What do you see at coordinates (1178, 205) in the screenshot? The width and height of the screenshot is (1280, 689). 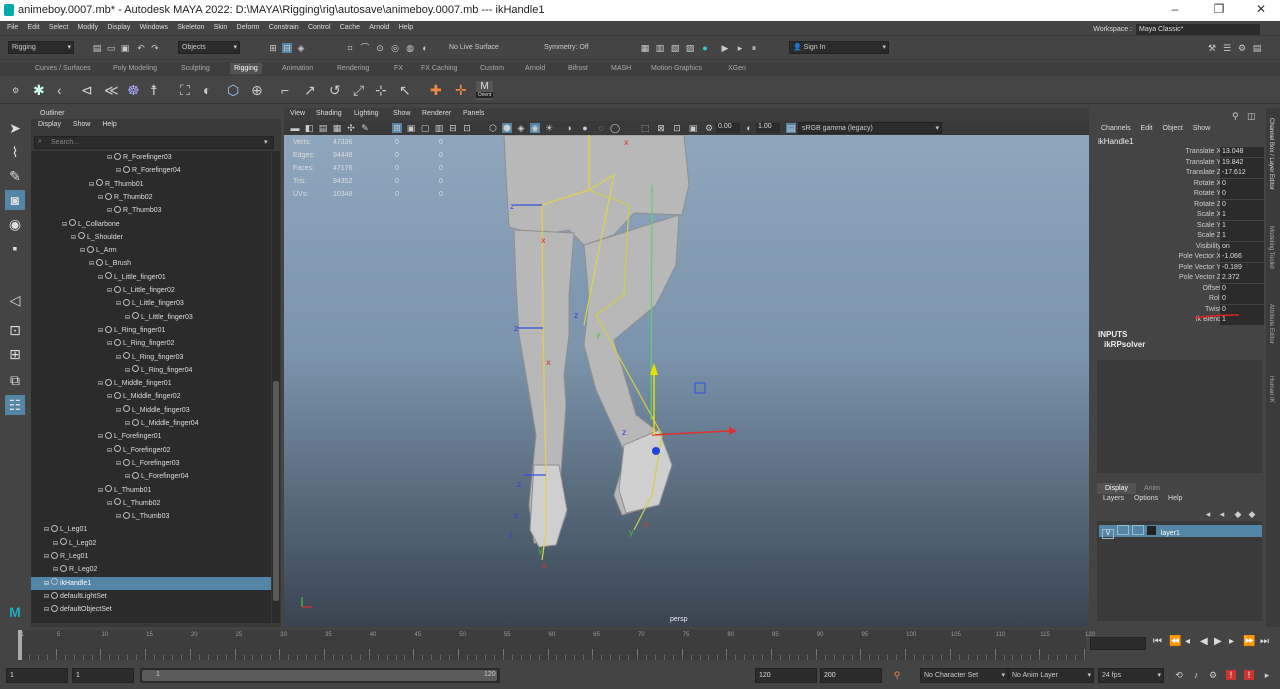 I see `channel-row: Rotate Z0` at bounding box center [1178, 205].